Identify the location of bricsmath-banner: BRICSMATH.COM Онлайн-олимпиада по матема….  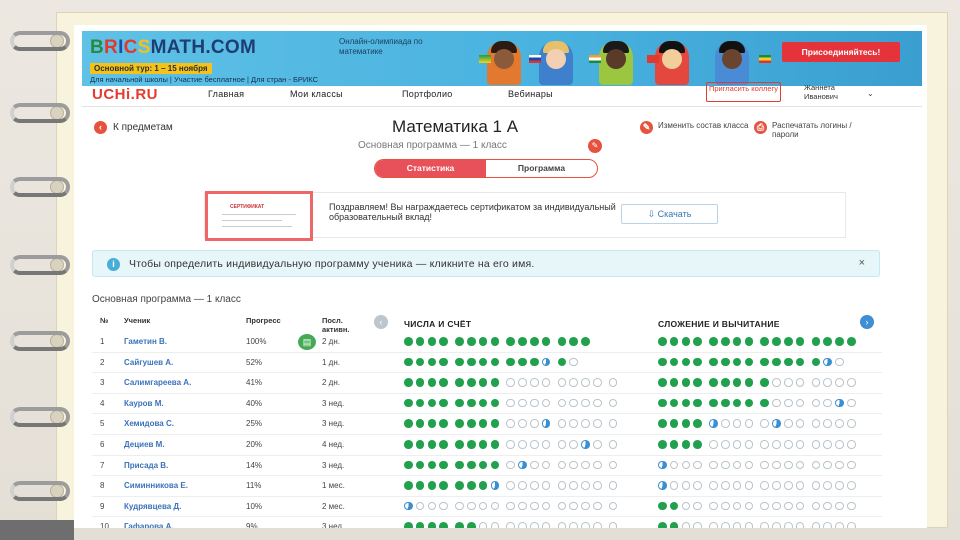
(502, 58).